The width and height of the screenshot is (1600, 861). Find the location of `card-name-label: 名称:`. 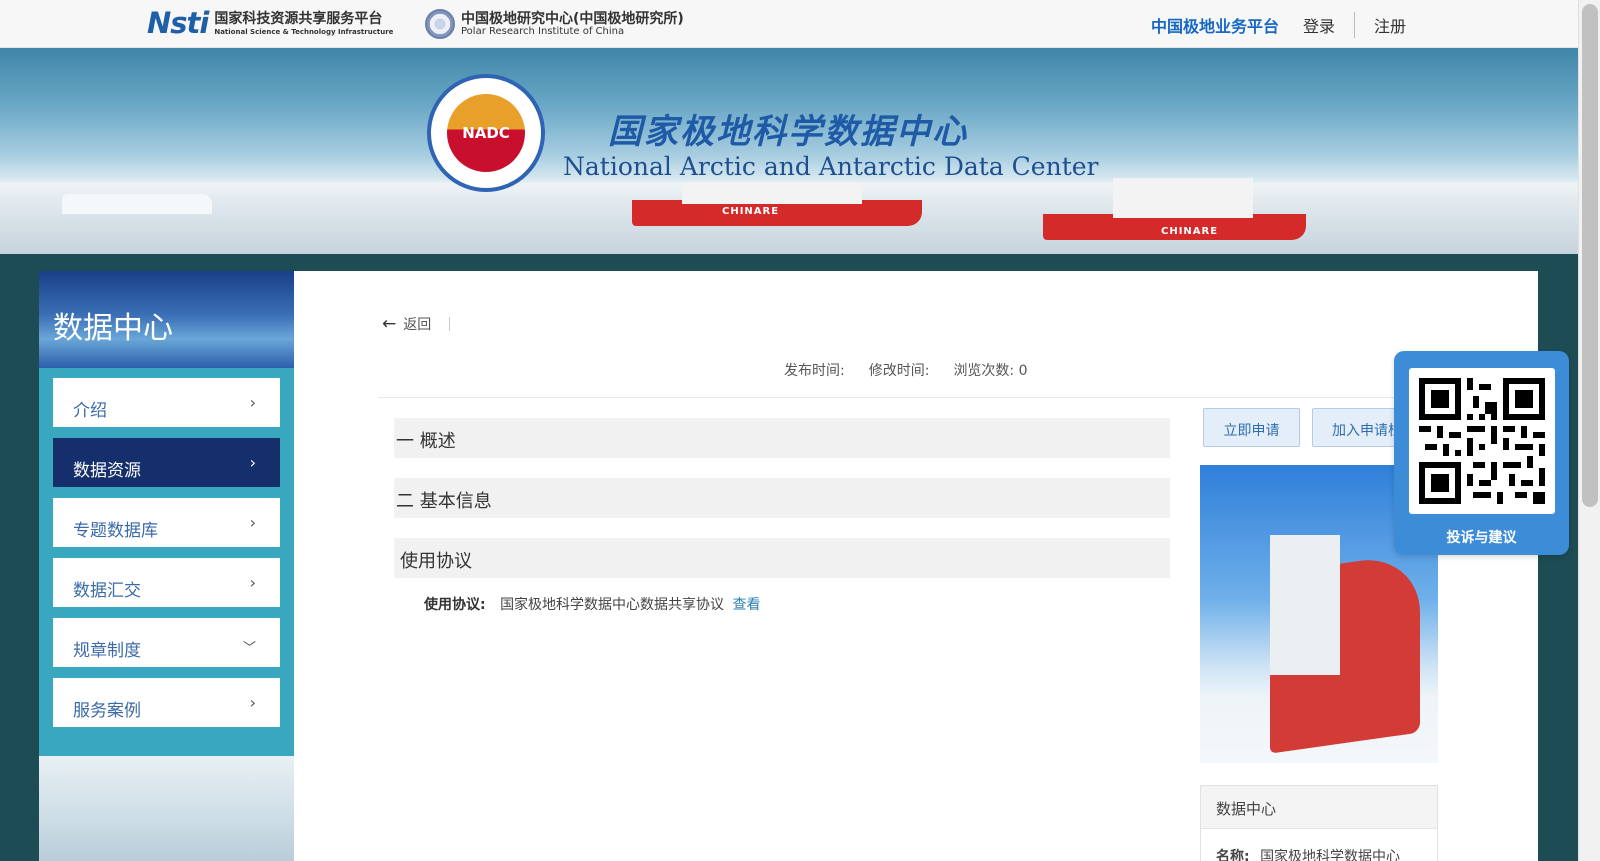

card-name-label: 名称: is located at coordinates (1233, 855).